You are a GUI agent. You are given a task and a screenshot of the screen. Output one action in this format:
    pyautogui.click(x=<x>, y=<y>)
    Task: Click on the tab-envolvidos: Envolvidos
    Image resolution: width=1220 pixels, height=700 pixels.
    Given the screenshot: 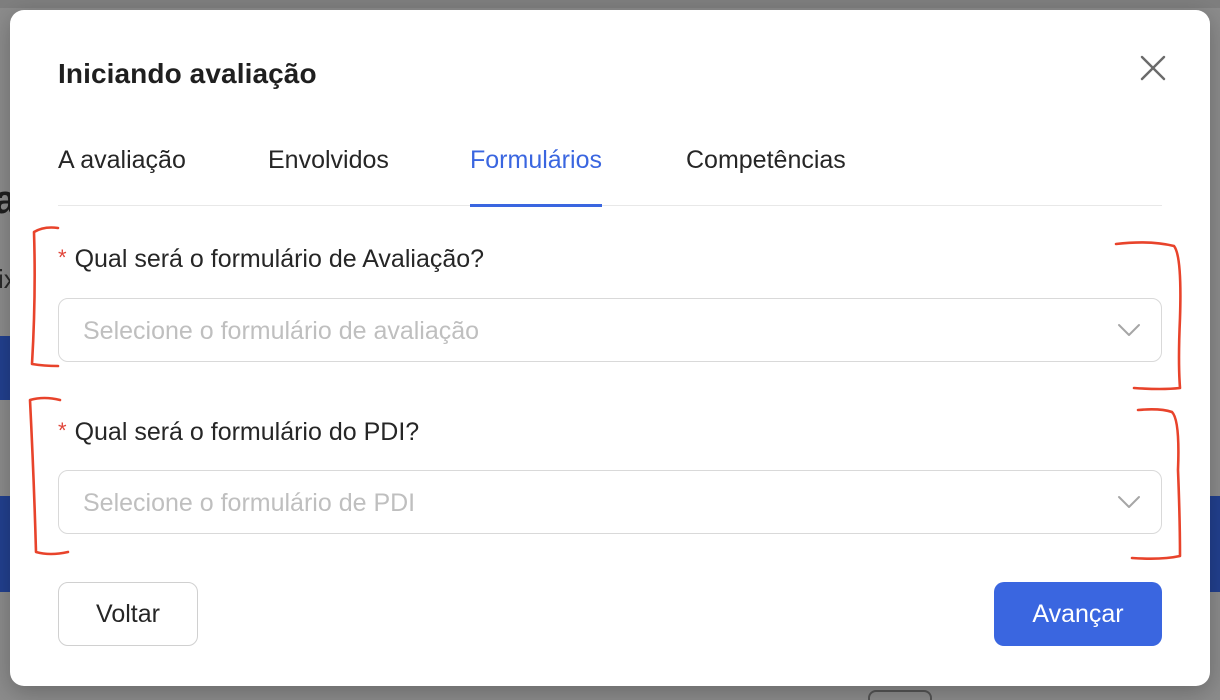 What is the action you would take?
    pyautogui.click(x=328, y=173)
    